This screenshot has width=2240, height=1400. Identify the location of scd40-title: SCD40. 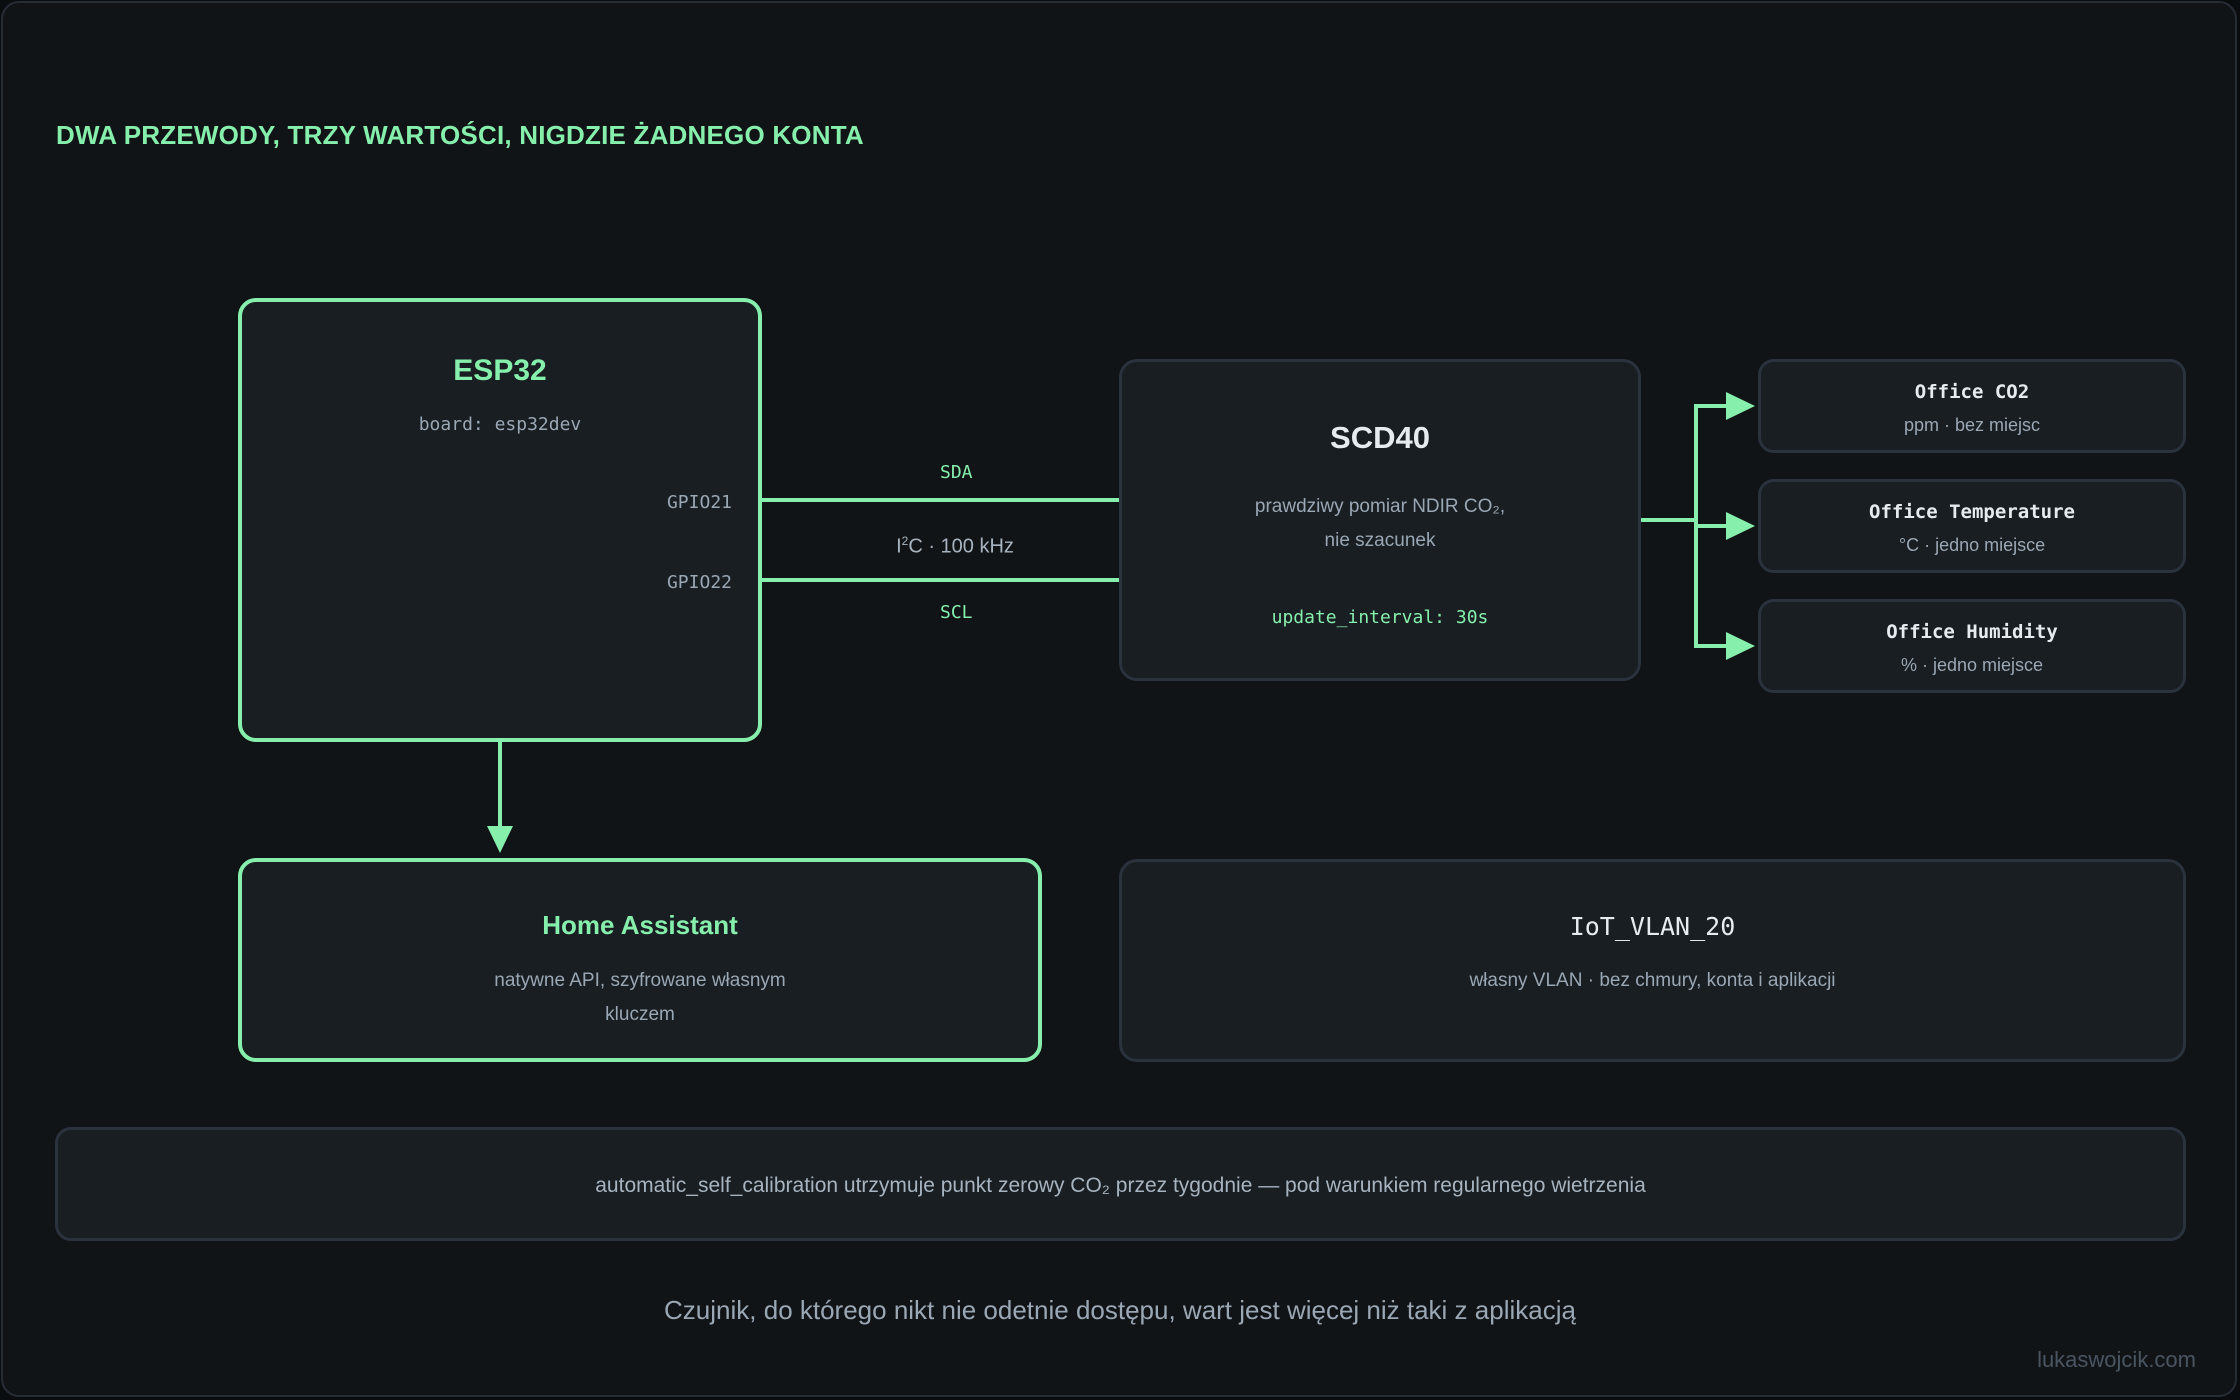
(1380, 437).